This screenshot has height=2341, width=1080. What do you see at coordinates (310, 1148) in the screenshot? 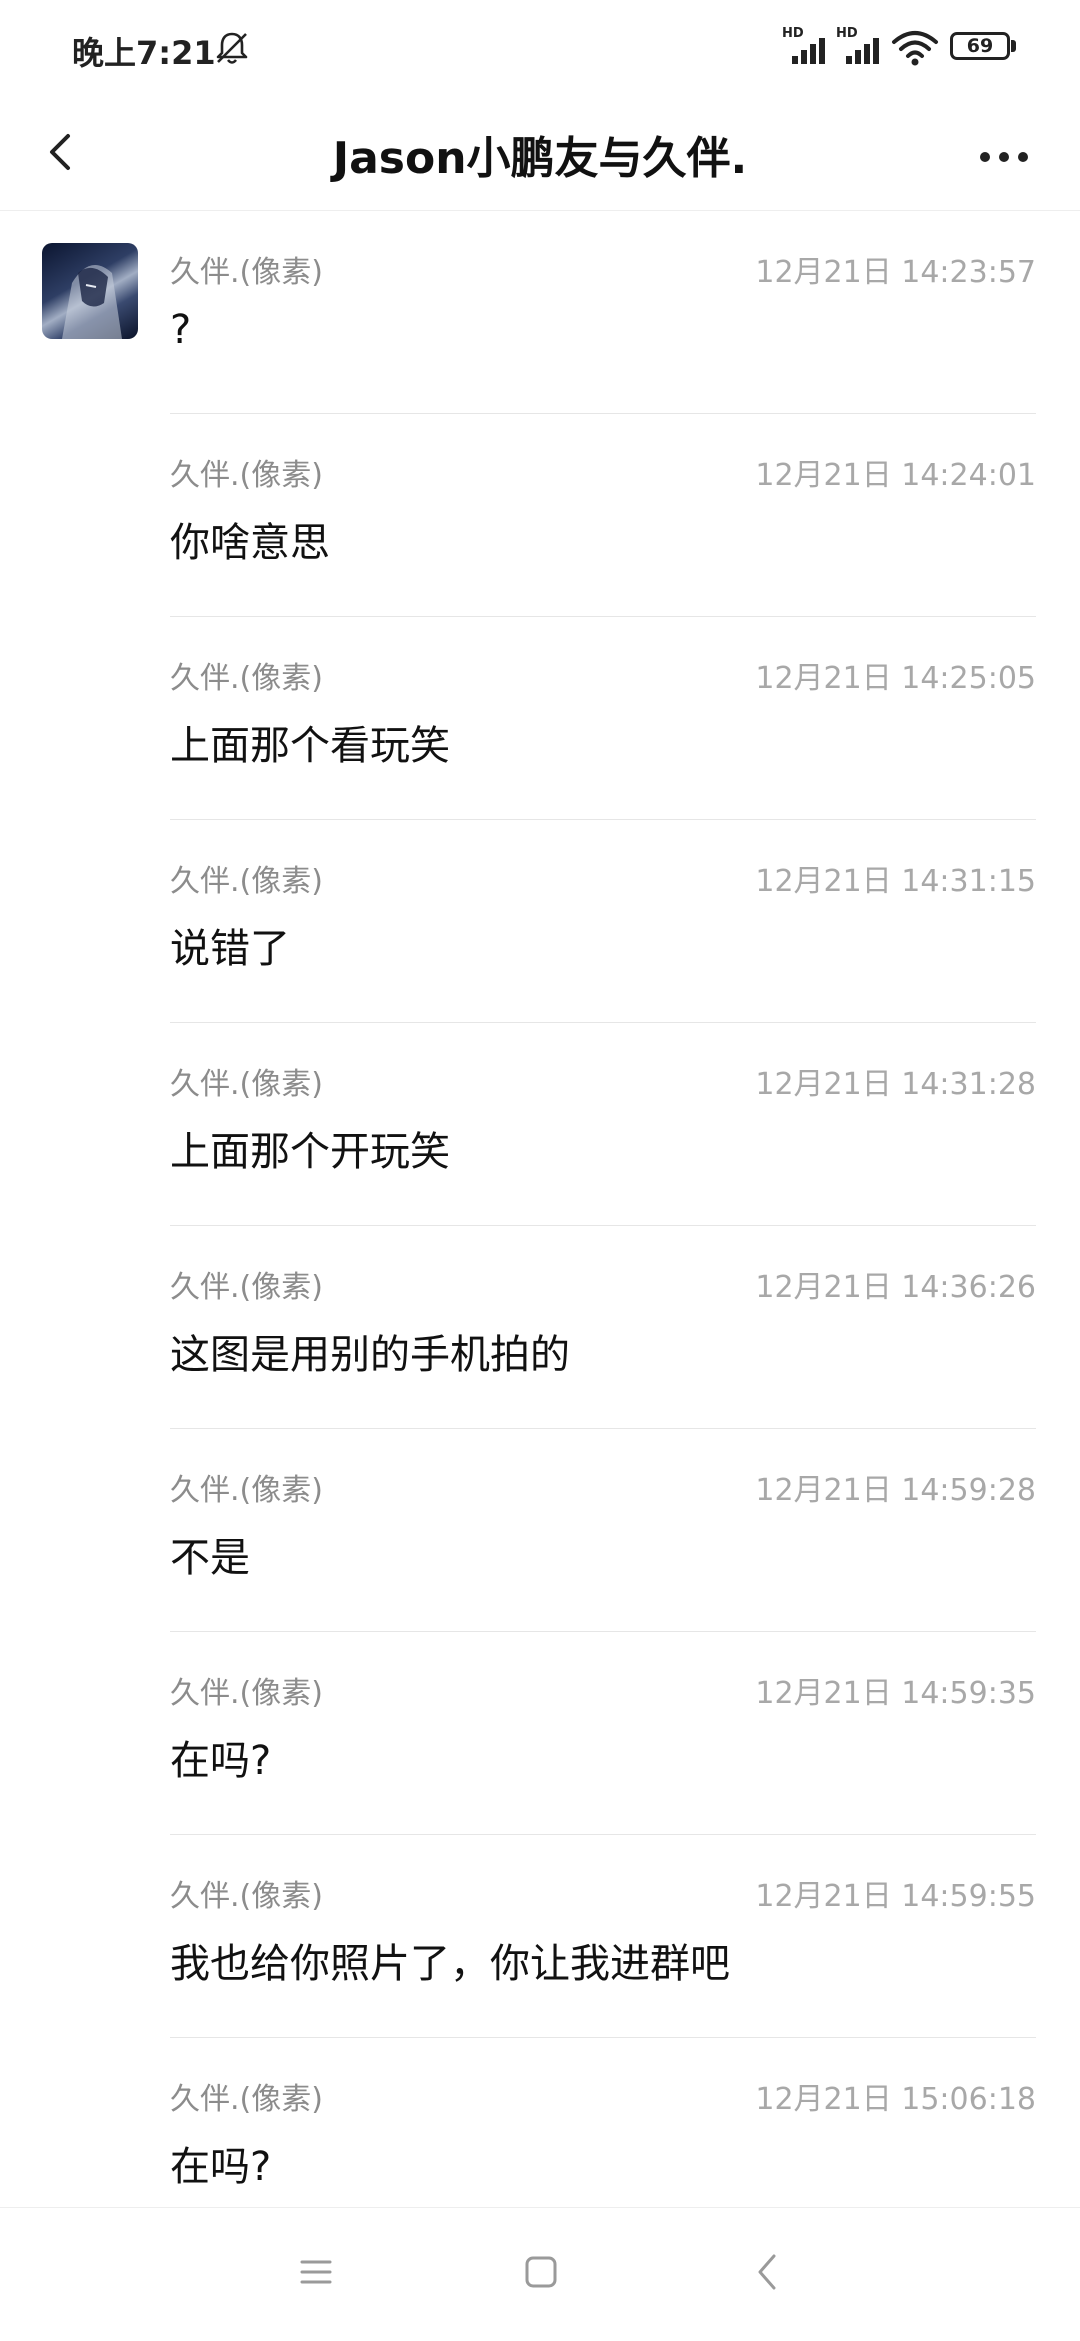
I see `message-text: 上面那个开玩笑` at bounding box center [310, 1148].